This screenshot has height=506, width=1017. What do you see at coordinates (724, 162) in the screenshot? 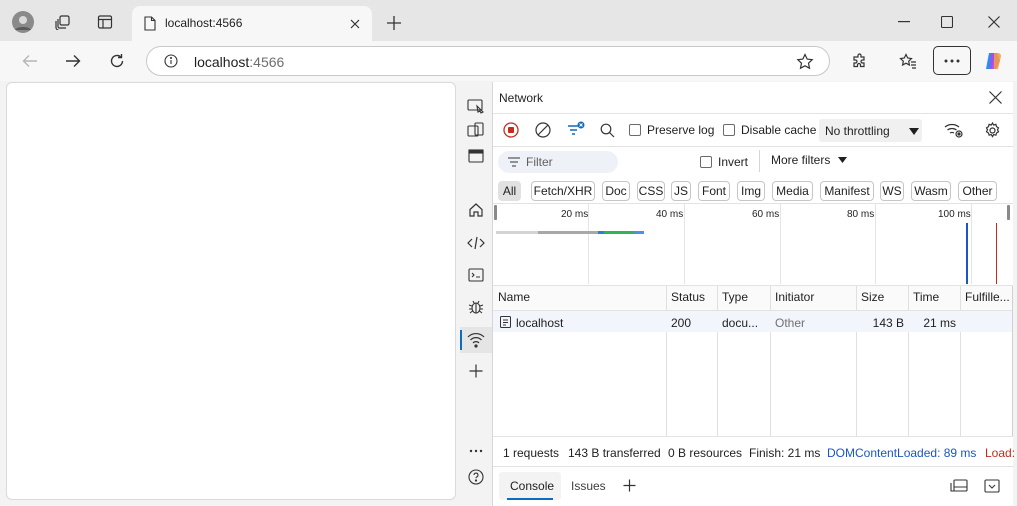
I see `invert-checkbox: Invert` at bounding box center [724, 162].